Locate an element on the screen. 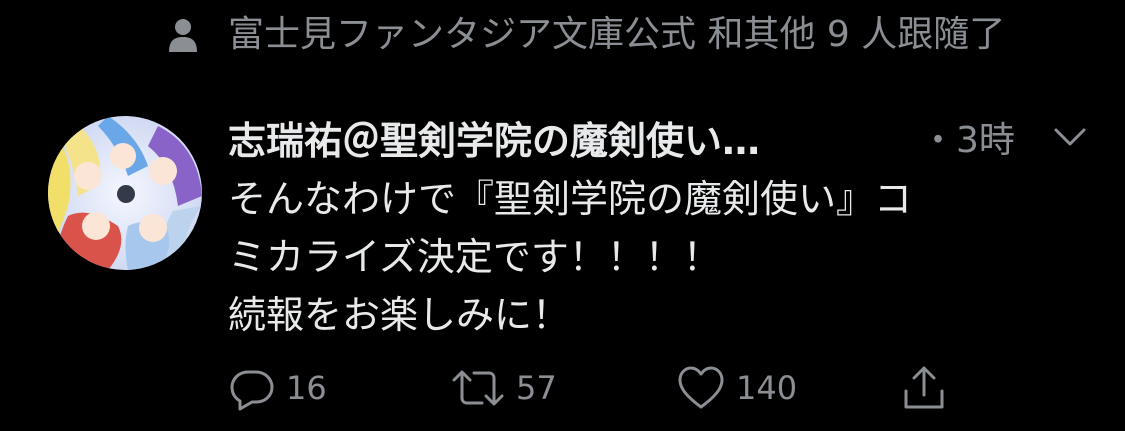  tweet-header: 志瑞祐＠聖剣学院の魔剣使い… ・3時 is located at coordinates (658, 137).